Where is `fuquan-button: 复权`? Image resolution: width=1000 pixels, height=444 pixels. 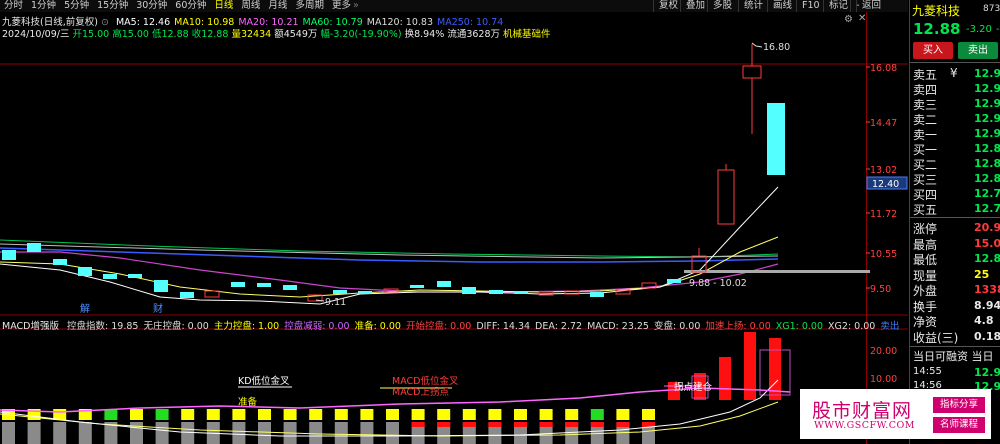
fuquan-button: 复权 is located at coordinates (668, 6).